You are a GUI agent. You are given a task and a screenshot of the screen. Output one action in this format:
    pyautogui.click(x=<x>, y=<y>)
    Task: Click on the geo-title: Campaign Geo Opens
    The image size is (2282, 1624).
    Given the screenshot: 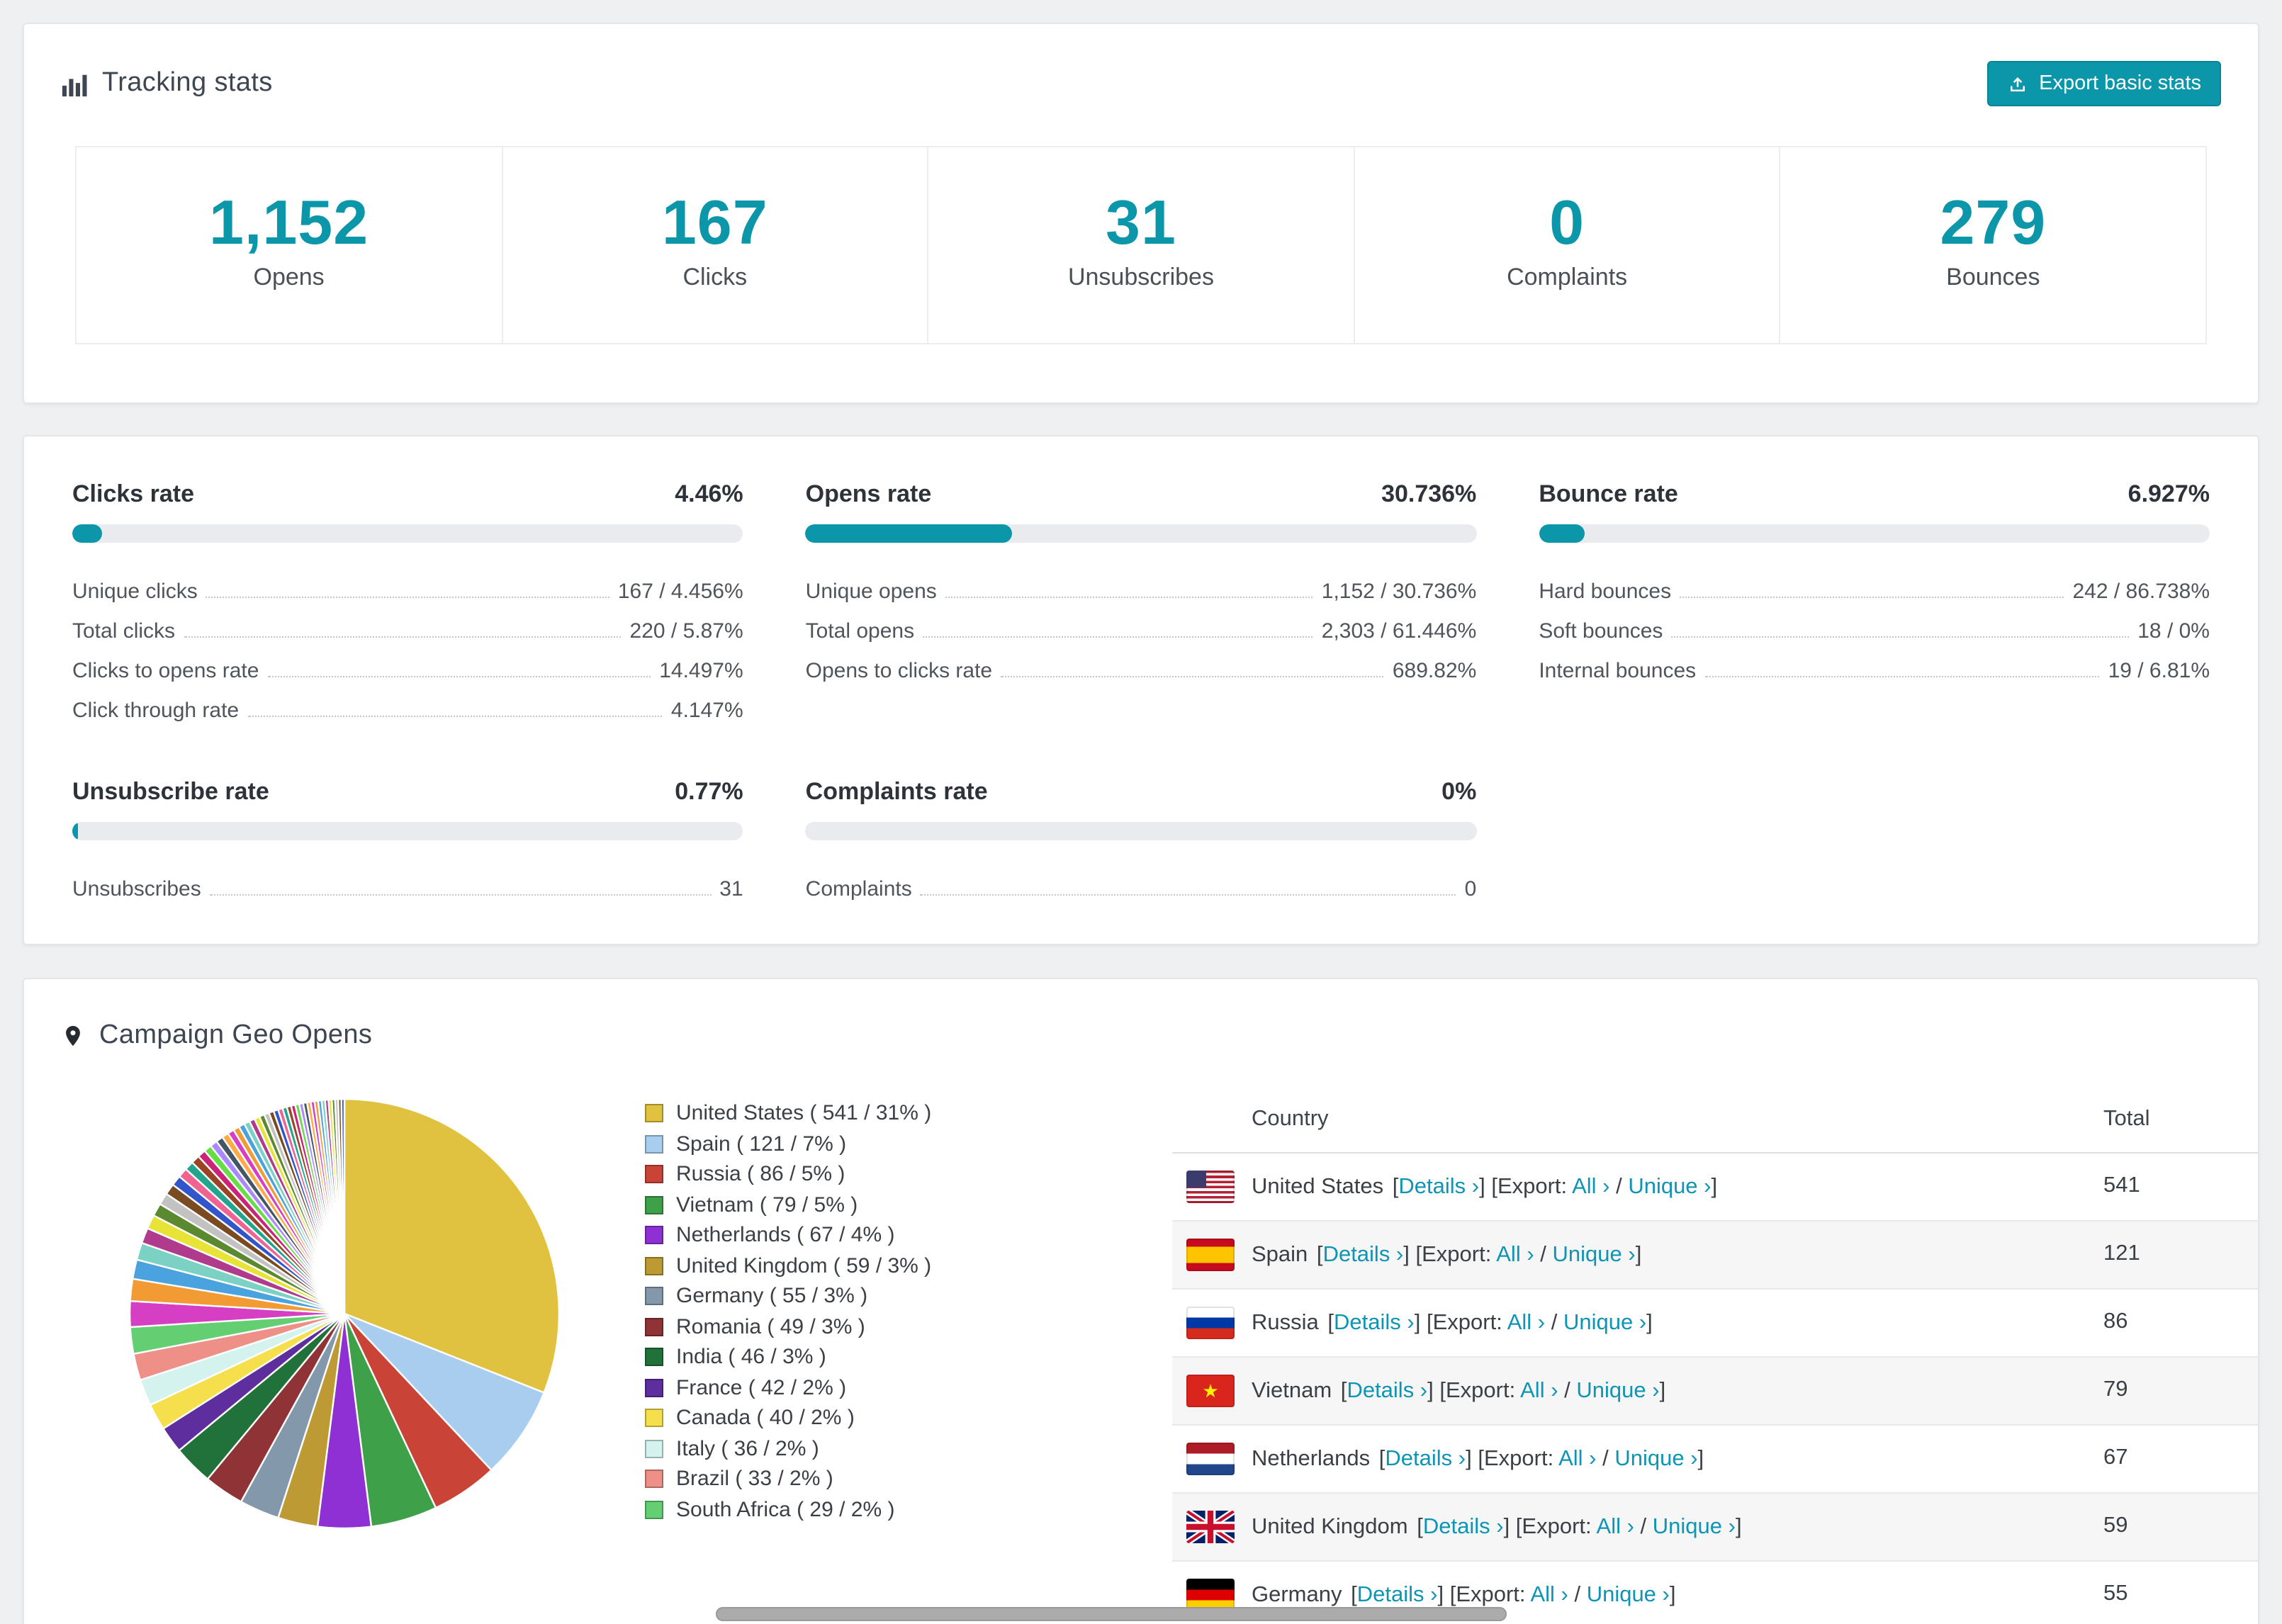 What is the action you would take?
    pyautogui.click(x=236, y=1035)
    